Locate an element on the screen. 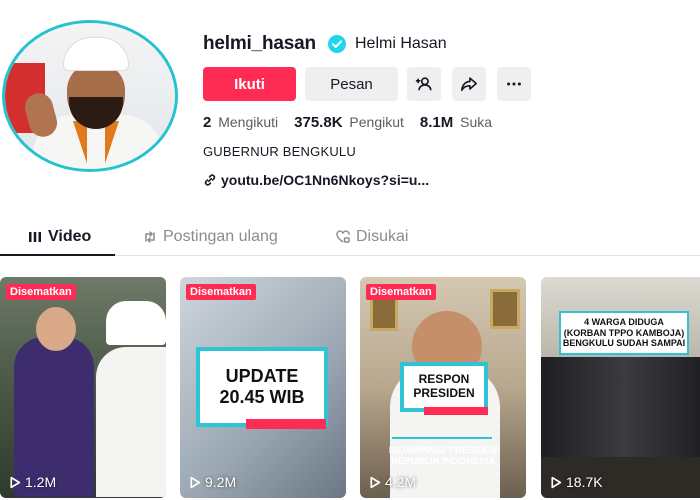 Image resolution: width=700 pixels, height=500 pixels. avatar-image is located at coordinates (90, 96).